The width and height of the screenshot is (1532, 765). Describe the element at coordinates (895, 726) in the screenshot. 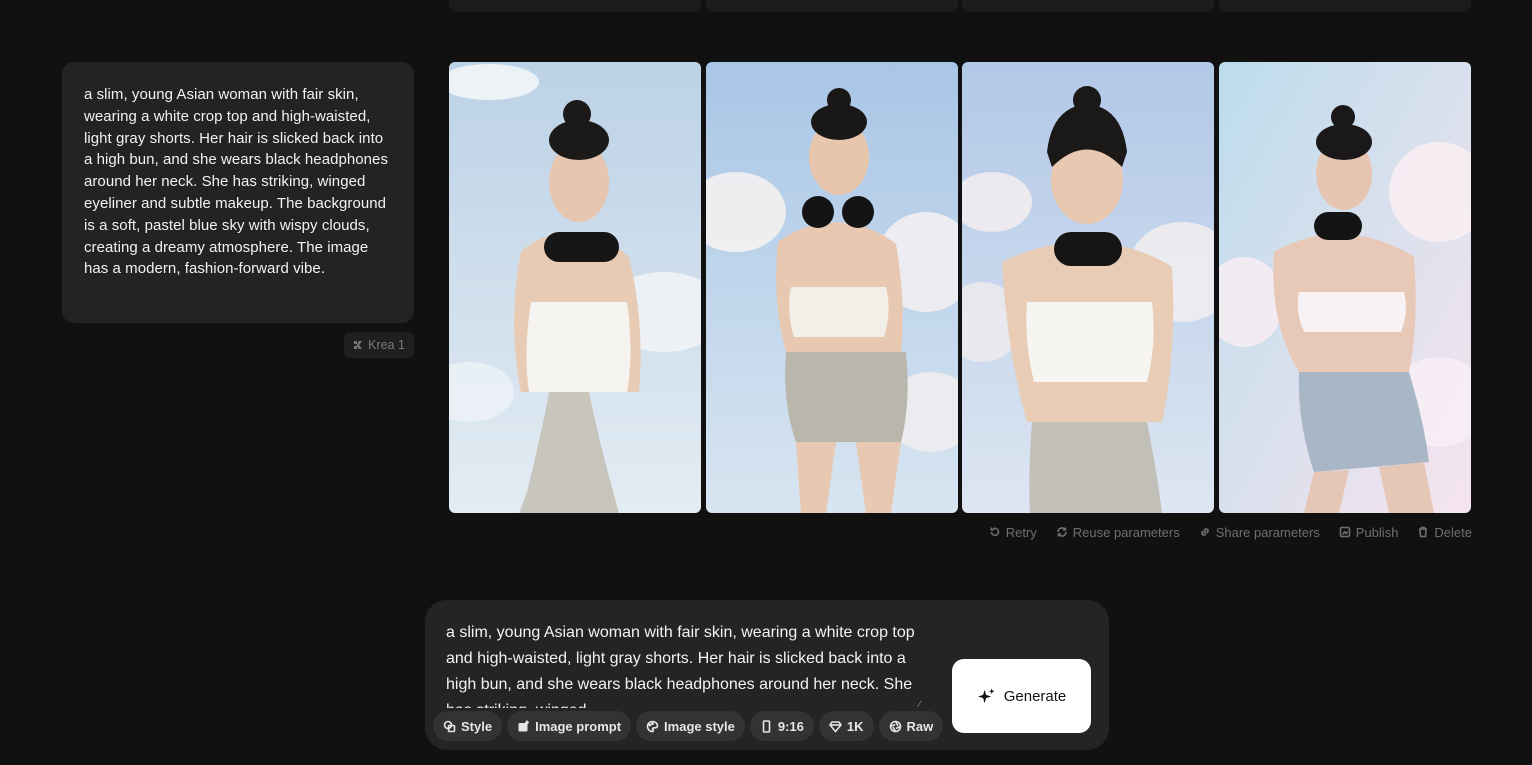

I see `aperture-icon` at that location.